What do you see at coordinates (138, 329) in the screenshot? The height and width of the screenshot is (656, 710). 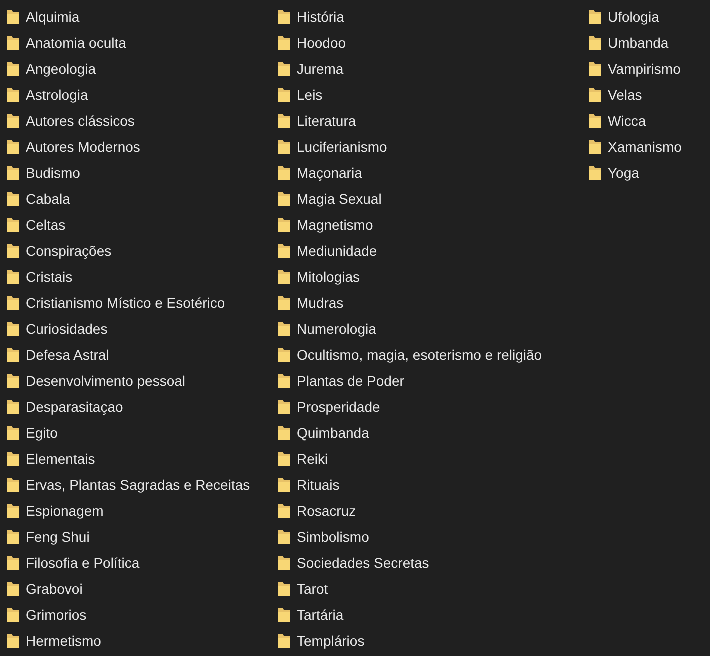 I see `folder-item: Curiosidades` at bounding box center [138, 329].